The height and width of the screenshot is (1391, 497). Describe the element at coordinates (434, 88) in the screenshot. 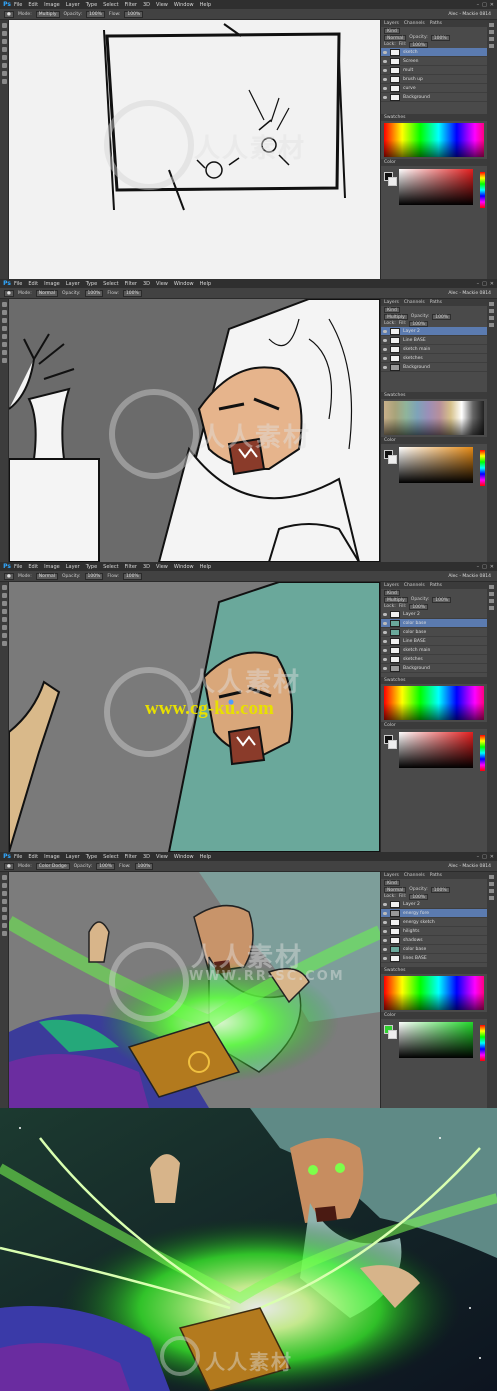

I see `layer-row: curve` at that location.